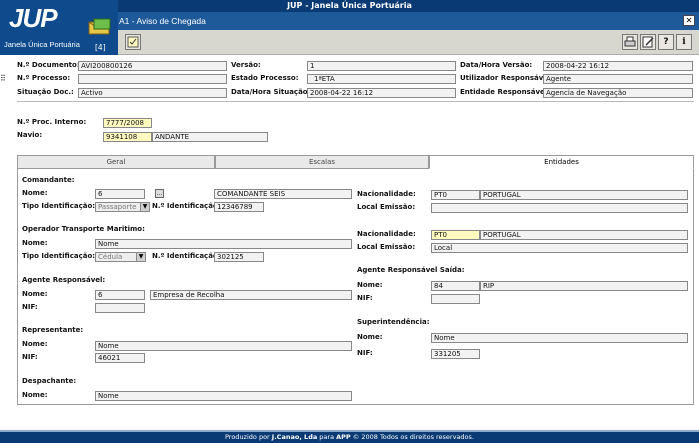 Image resolution: width=699 pixels, height=443 pixels. What do you see at coordinates (505, 92) in the screenshot?
I see `entidade-responsavel-label: Entidade Responsável:` at bounding box center [505, 92].